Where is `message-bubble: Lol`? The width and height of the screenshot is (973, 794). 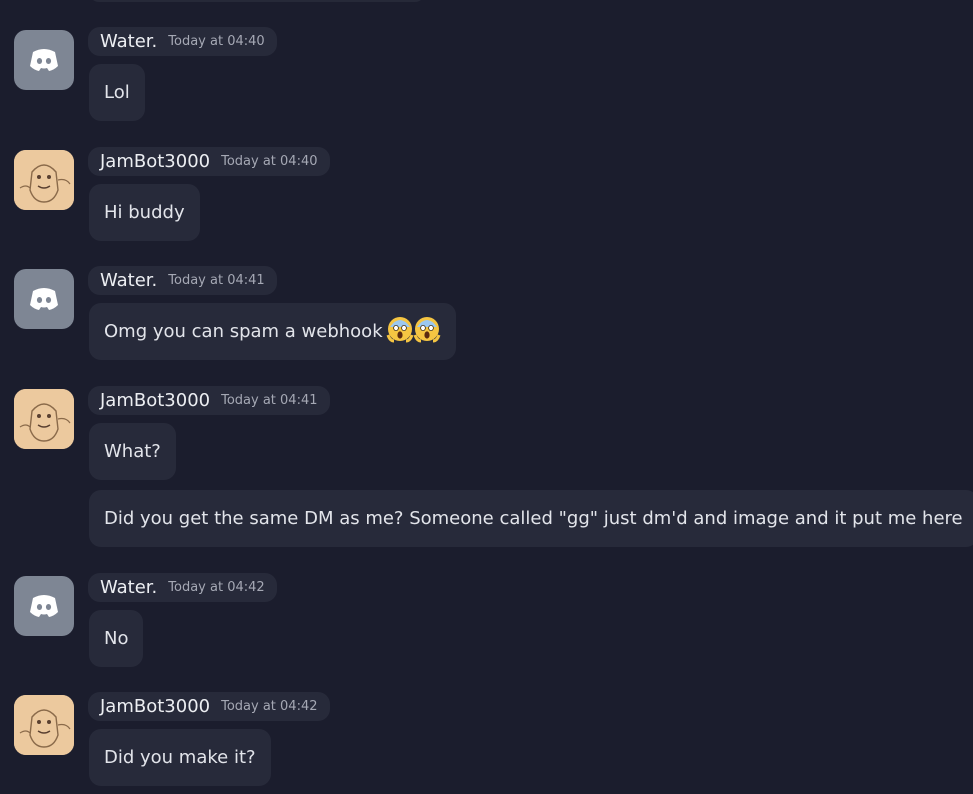
message-bubble: Lol is located at coordinates (117, 92).